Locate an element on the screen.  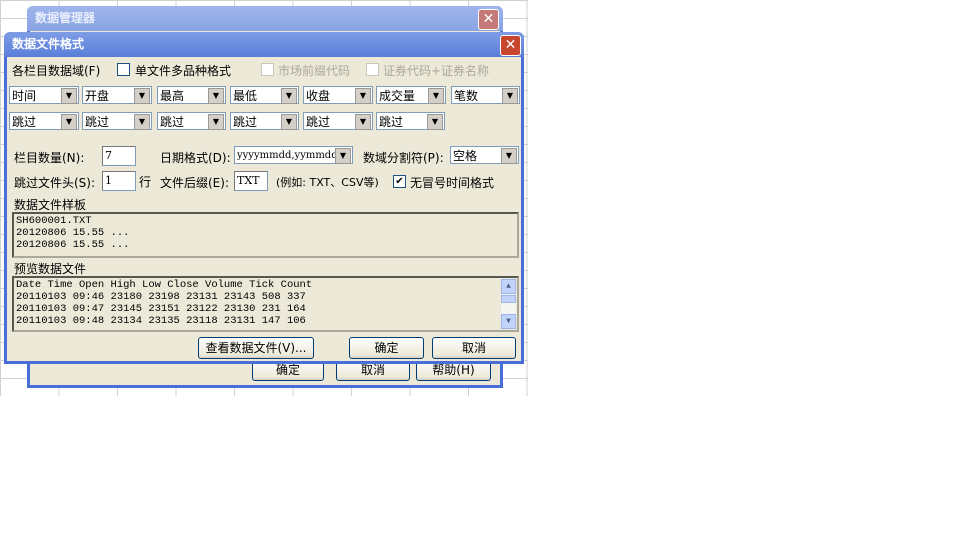
column-field-value: 收盘 is located at coordinates (318, 96).